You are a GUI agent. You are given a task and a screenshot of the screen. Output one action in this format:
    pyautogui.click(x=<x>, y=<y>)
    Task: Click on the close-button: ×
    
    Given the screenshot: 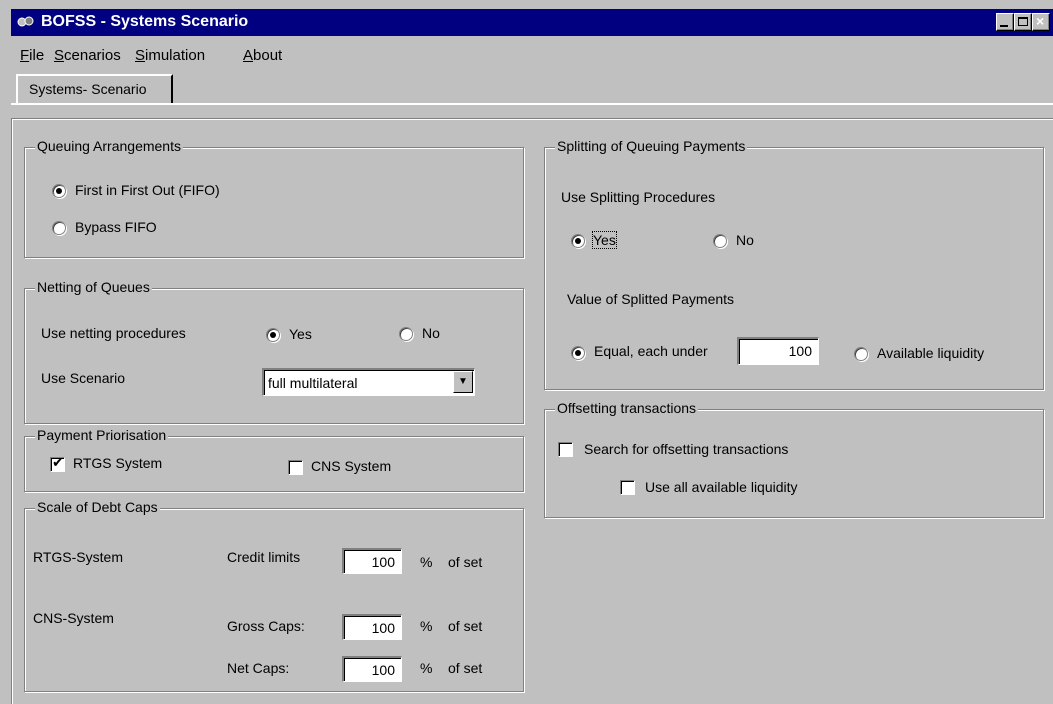 What is the action you would take?
    pyautogui.click(x=1041, y=22)
    